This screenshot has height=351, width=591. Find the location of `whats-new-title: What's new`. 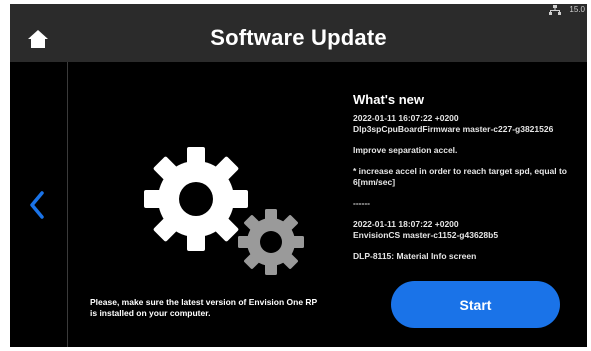

whats-new-title: What's new is located at coordinates (388, 99).